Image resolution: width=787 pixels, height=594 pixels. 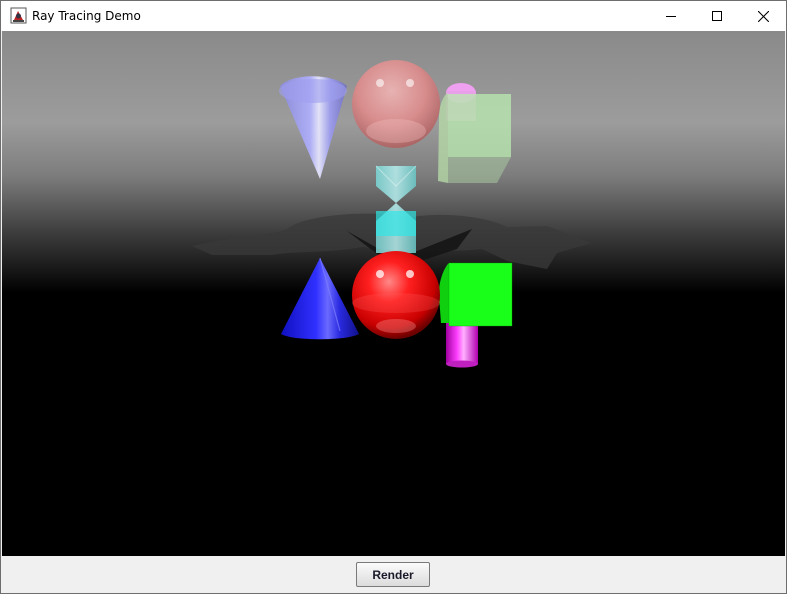 I want to click on window-title: Ray Tracing Demo, so click(x=86, y=16).